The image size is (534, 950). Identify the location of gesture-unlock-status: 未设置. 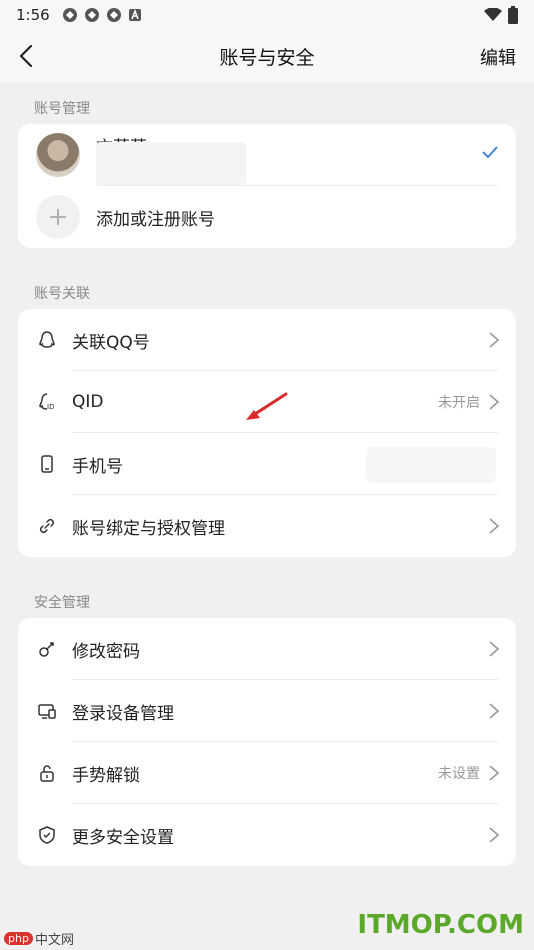
(459, 774).